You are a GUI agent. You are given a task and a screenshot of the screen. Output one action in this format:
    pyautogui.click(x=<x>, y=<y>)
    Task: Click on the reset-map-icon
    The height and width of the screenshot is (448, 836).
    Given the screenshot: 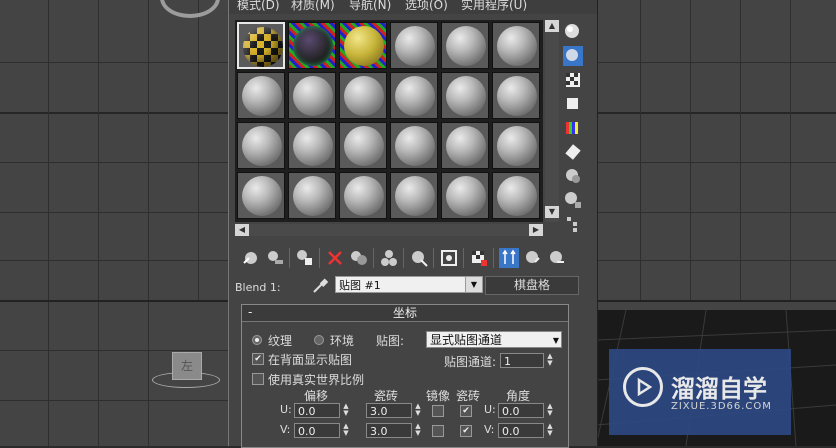 What is the action you would take?
    pyautogui.click(x=335, y=258)
    